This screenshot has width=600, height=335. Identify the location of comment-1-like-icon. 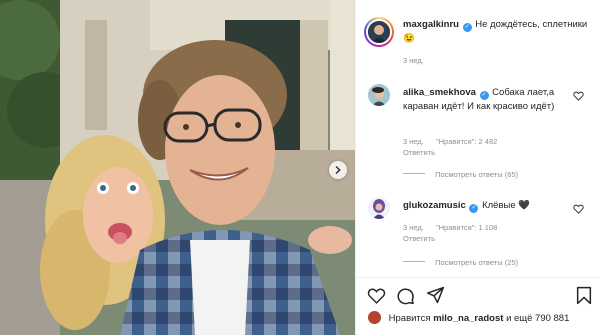
(578, 96).